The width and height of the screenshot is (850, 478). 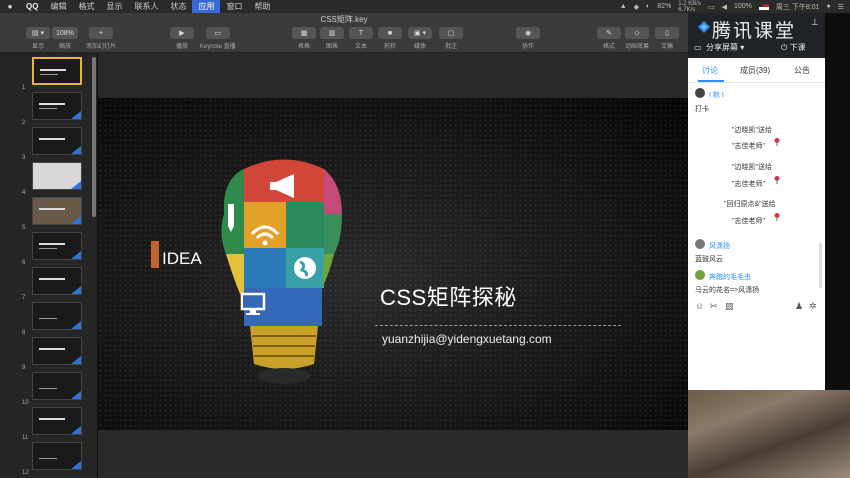 I want to click on slide-thumbnail: 9, so click(x=46, y=354).